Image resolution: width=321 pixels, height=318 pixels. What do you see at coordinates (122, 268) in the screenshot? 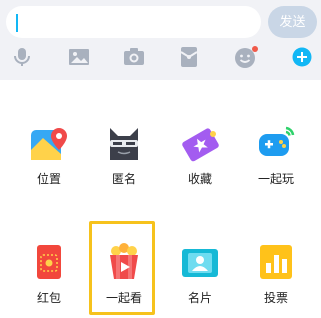
I see `selection-highlight` at bounding box center [122, 268].